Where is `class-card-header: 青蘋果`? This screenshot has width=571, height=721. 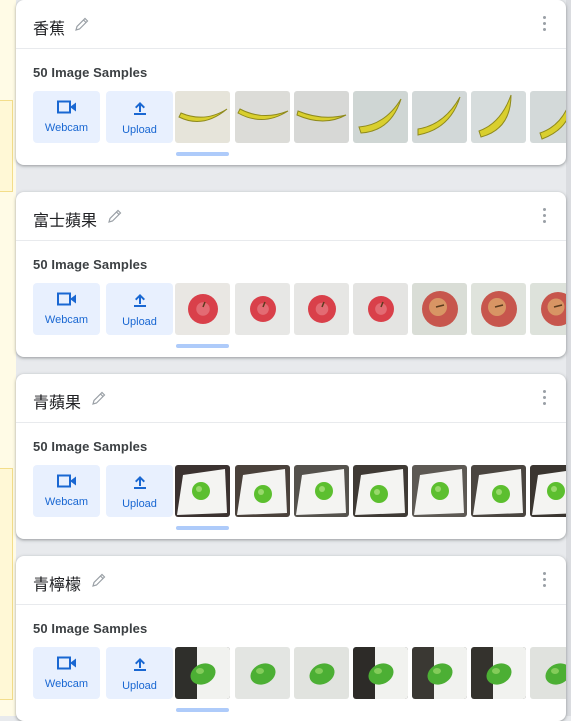
class-card-header: 青蘋果 is located at coordinates (291, 398).